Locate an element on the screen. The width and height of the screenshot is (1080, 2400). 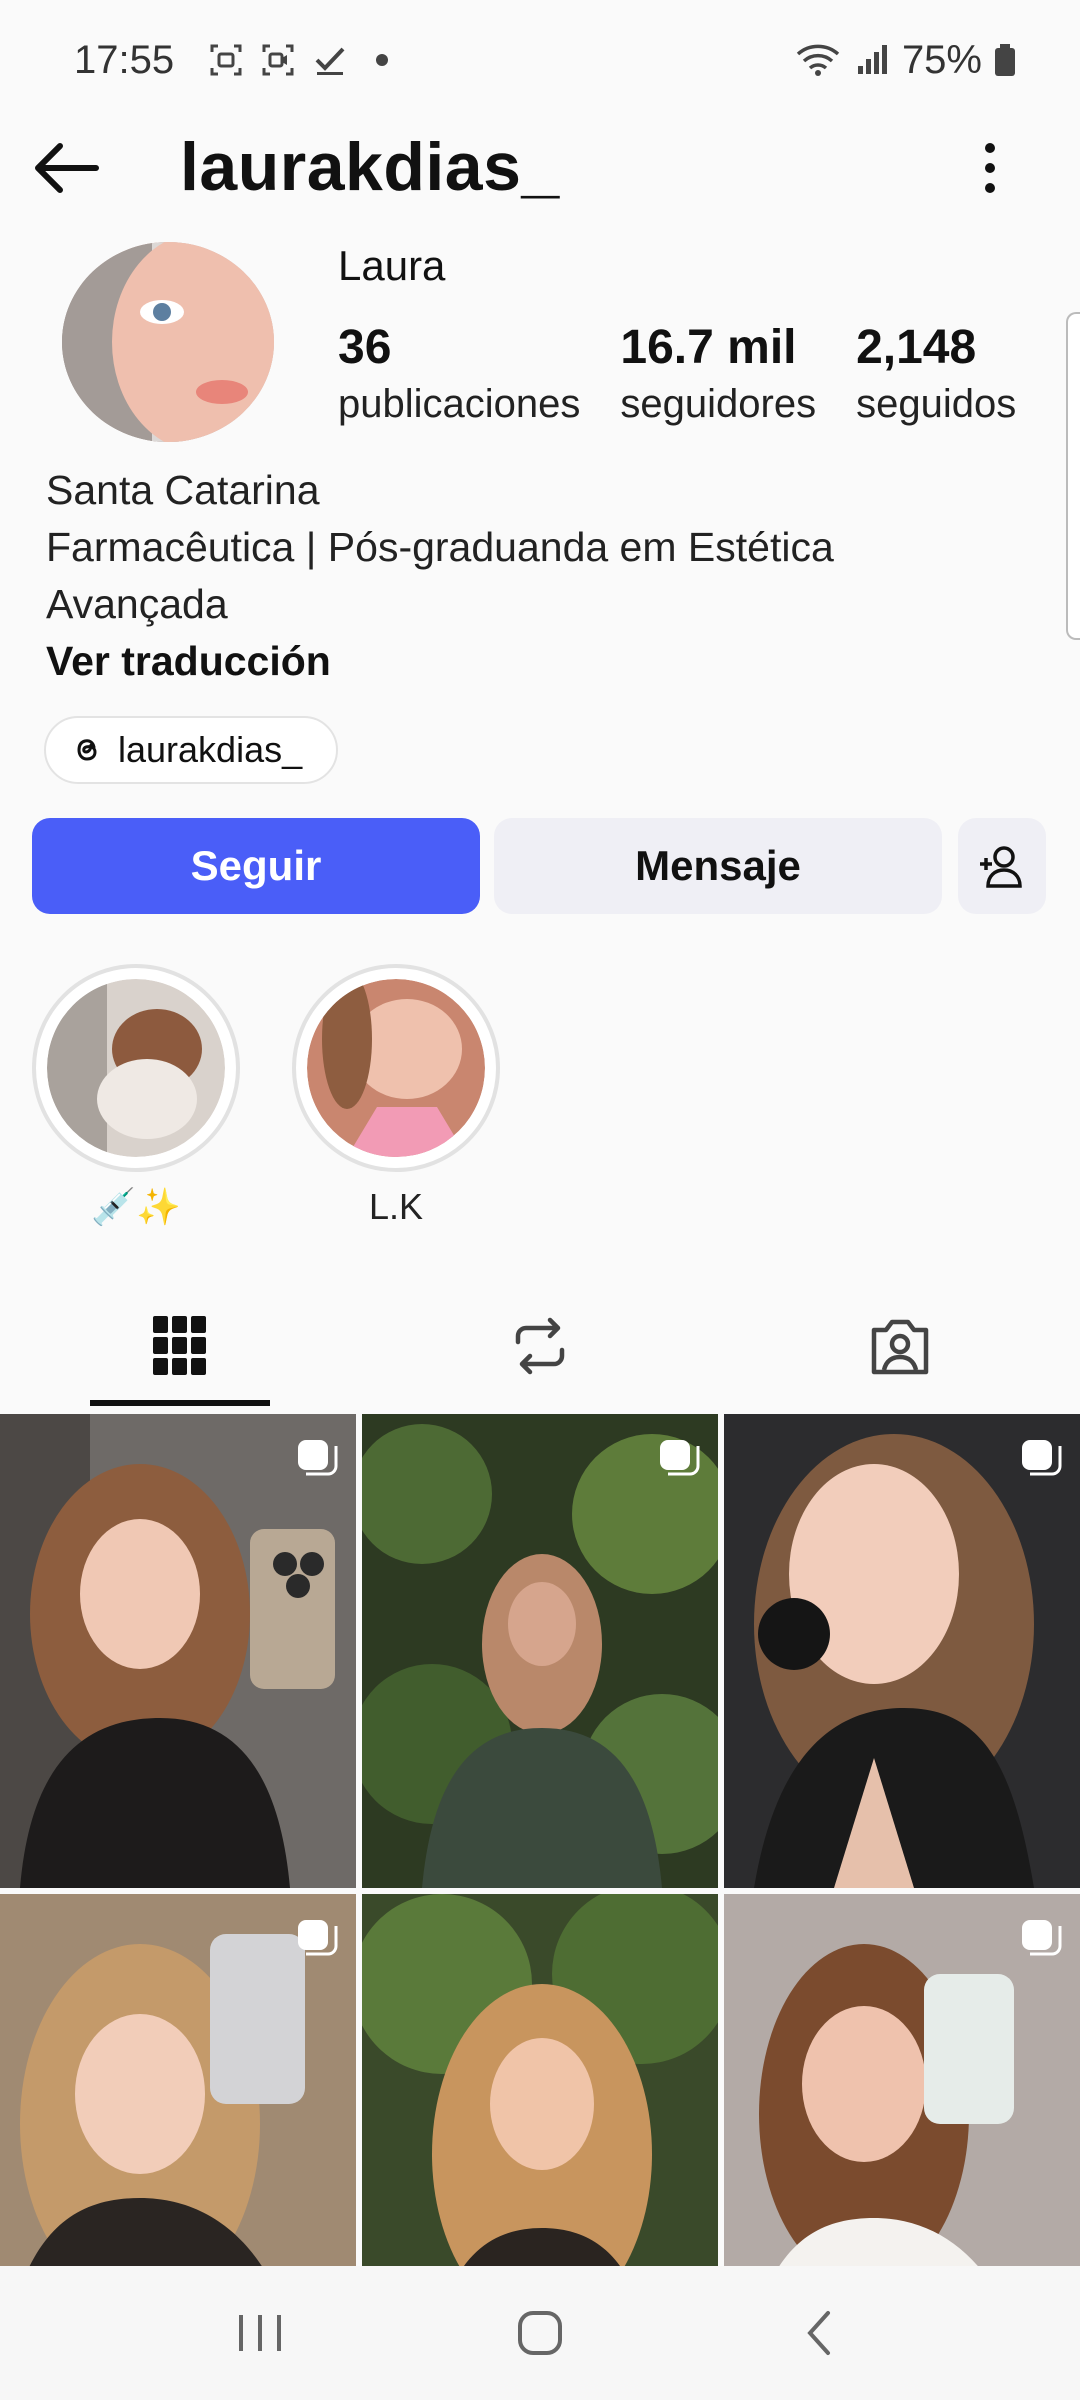
message-button: Mensaje is located at coordinates (718, 866).